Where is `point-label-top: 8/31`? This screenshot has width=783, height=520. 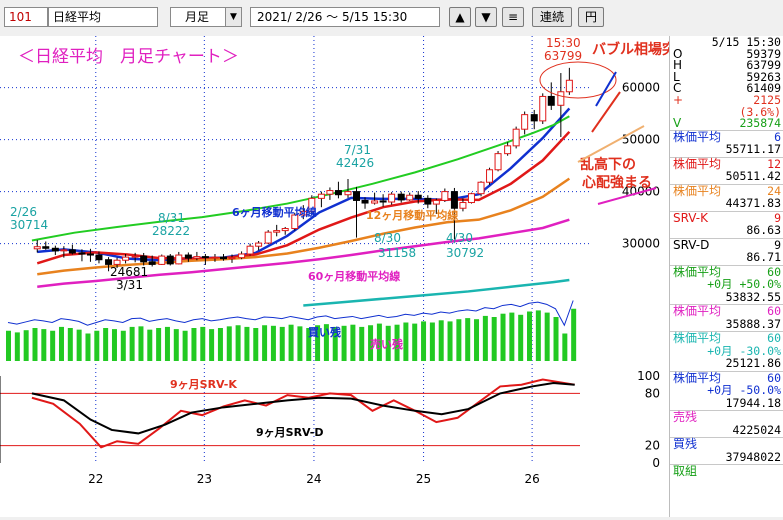 point-label-top: 8/31 is located at coordinates (171, 218).